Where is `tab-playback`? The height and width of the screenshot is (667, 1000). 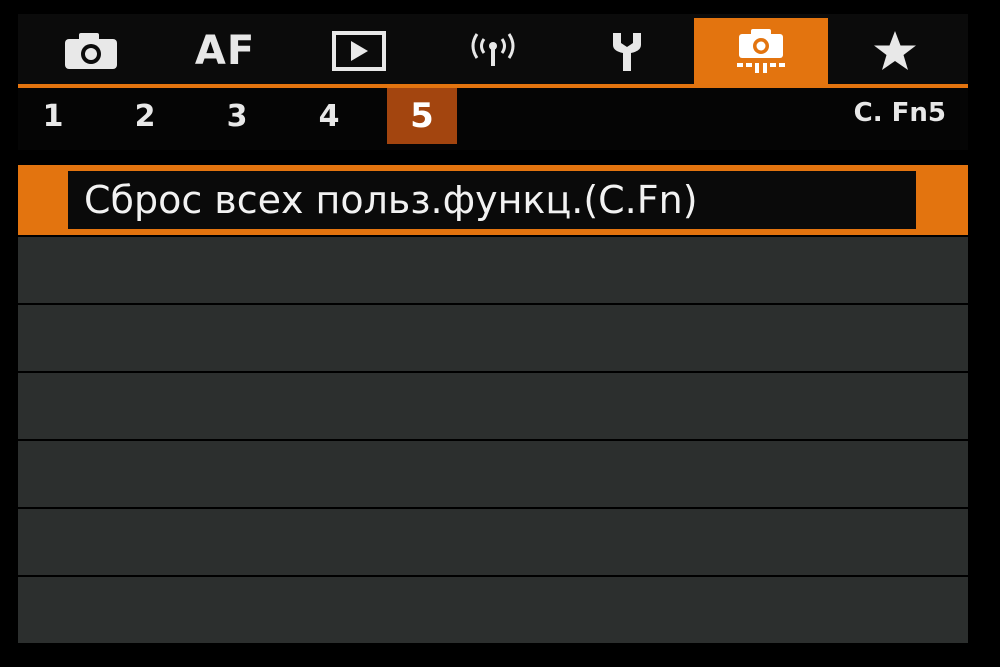 tab-playback is located at coordinates (359, 51).